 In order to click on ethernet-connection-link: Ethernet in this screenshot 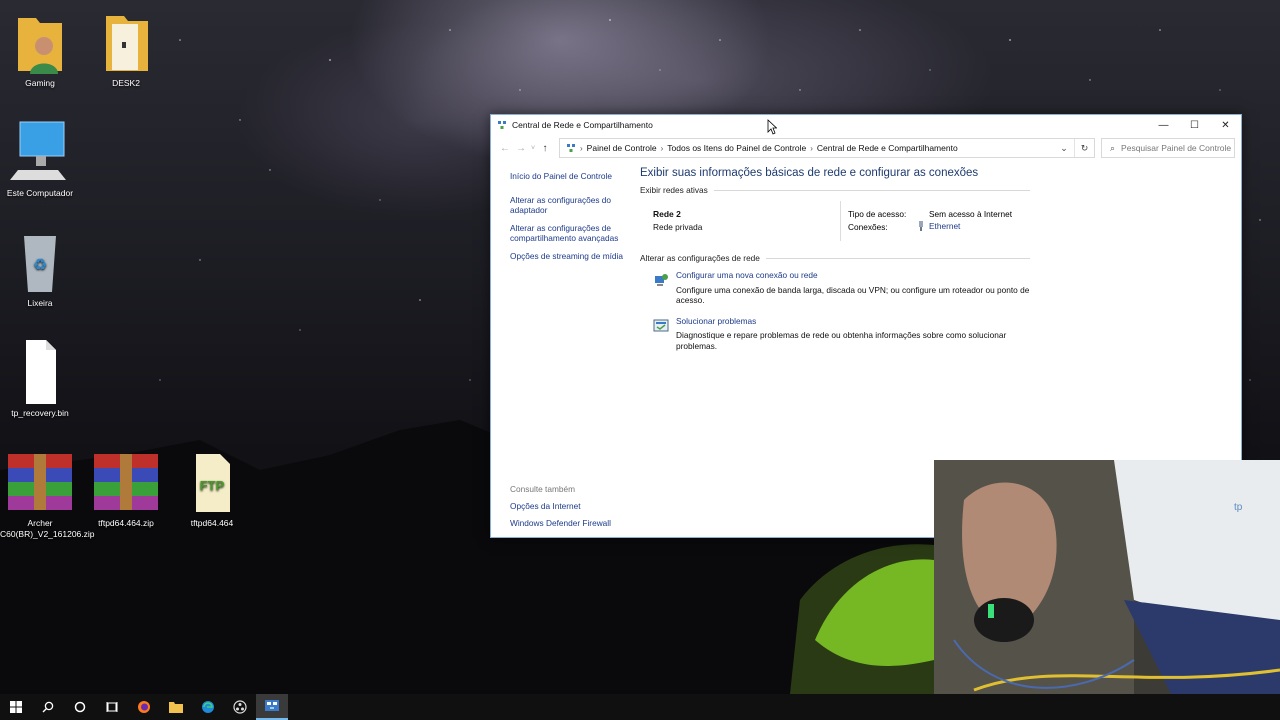, I will do `click(938, 226)`.